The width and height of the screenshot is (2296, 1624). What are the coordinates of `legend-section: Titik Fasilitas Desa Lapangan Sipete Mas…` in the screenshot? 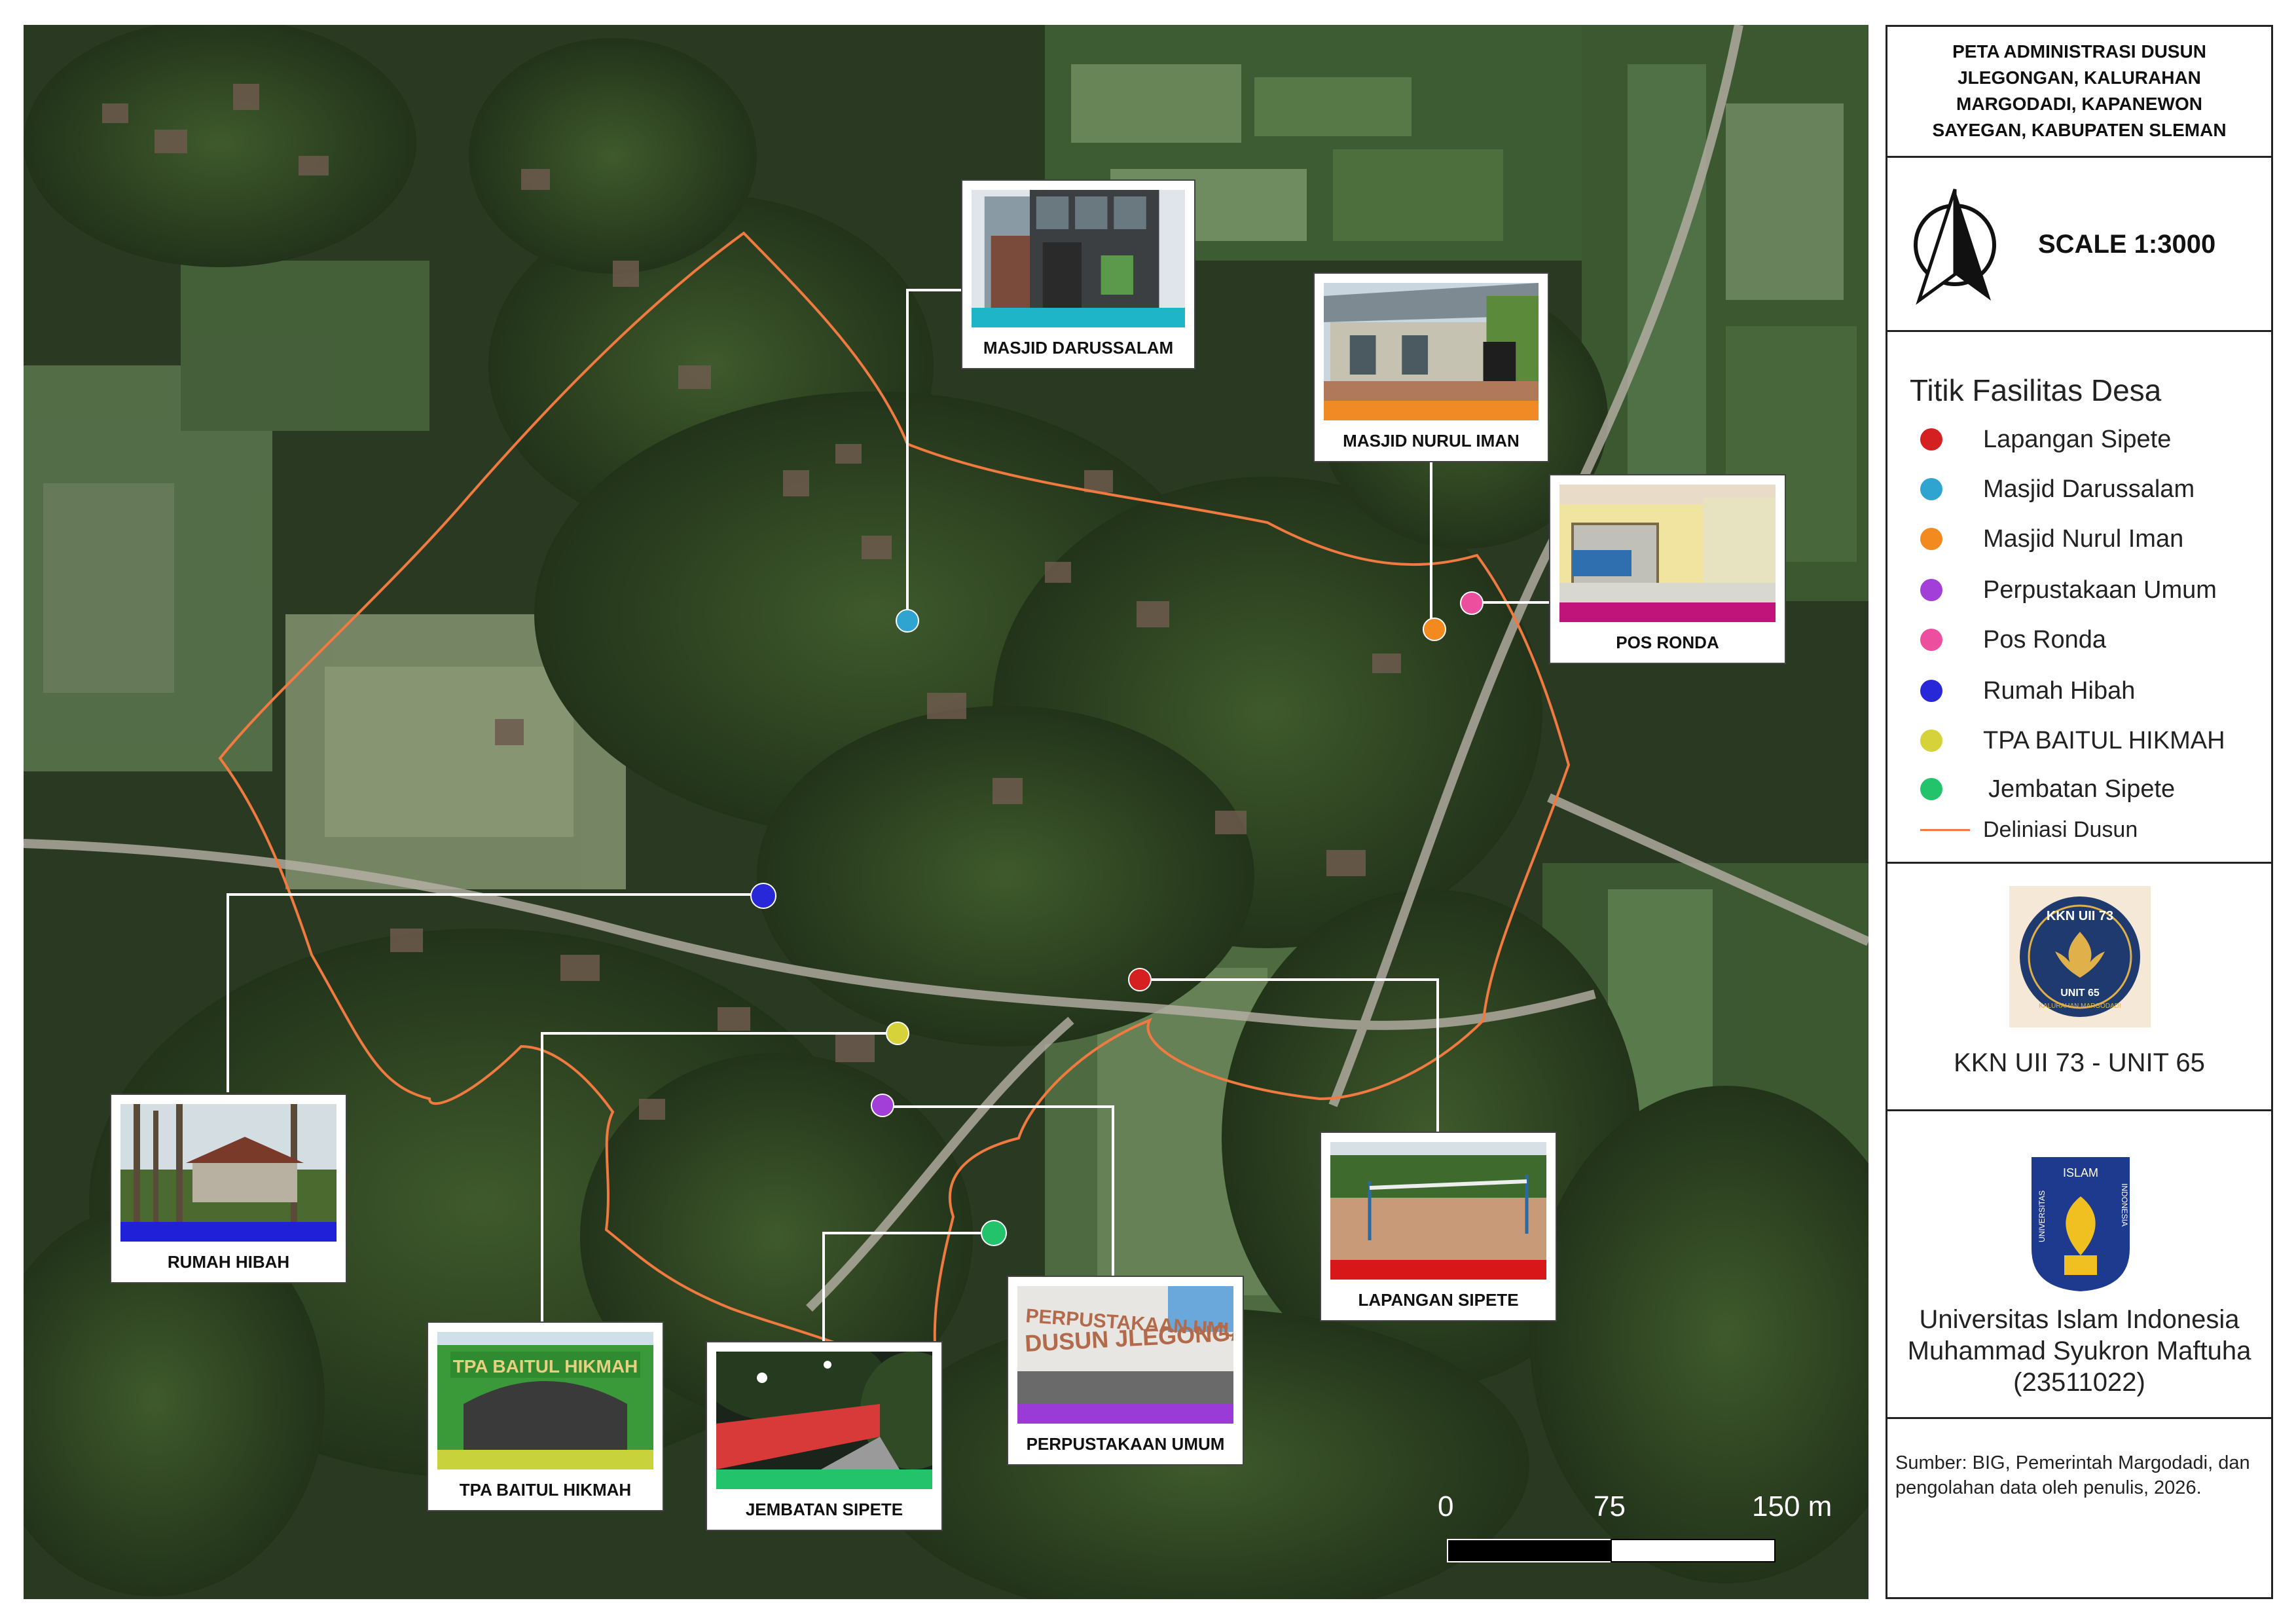 It's located at (2079, 598).